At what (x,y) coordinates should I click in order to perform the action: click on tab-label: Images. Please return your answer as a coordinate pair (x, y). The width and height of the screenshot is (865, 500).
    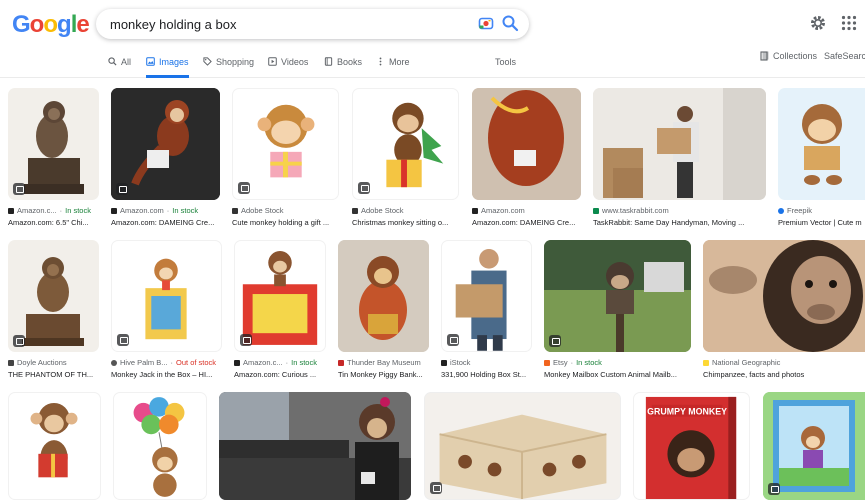
    Looking at the image, I should click on (174, 62).